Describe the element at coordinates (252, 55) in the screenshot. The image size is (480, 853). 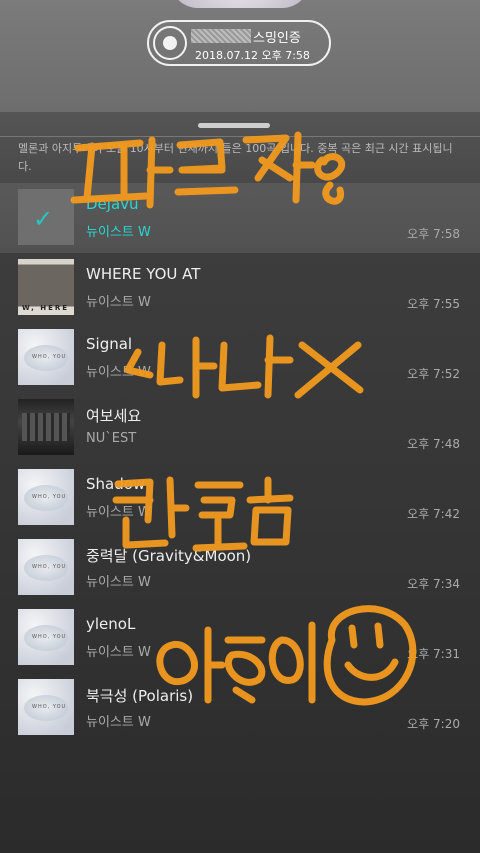
I see `badge-date: 2018.07.12 오후 7:58` at that location.